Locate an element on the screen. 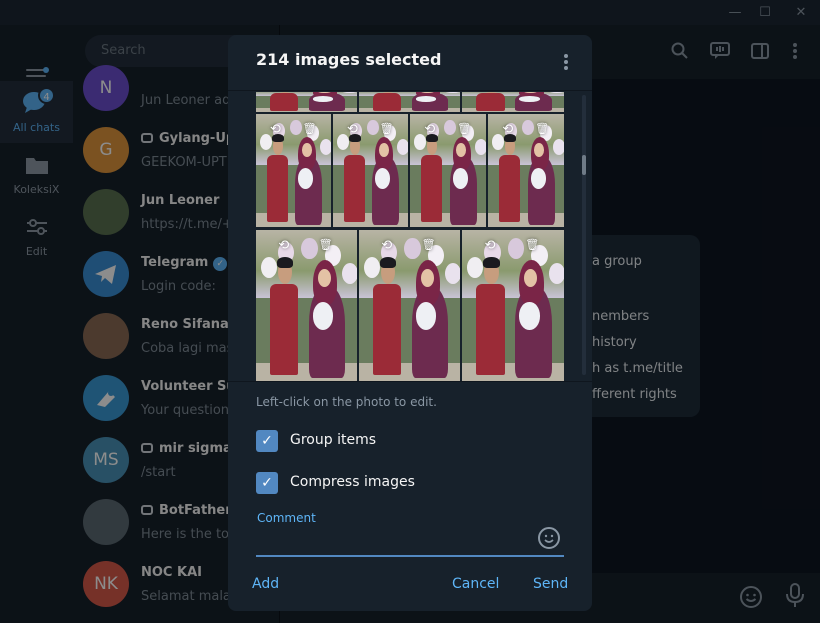 The image size is (820, 623). comment-input is located at coordinates (410, 542).